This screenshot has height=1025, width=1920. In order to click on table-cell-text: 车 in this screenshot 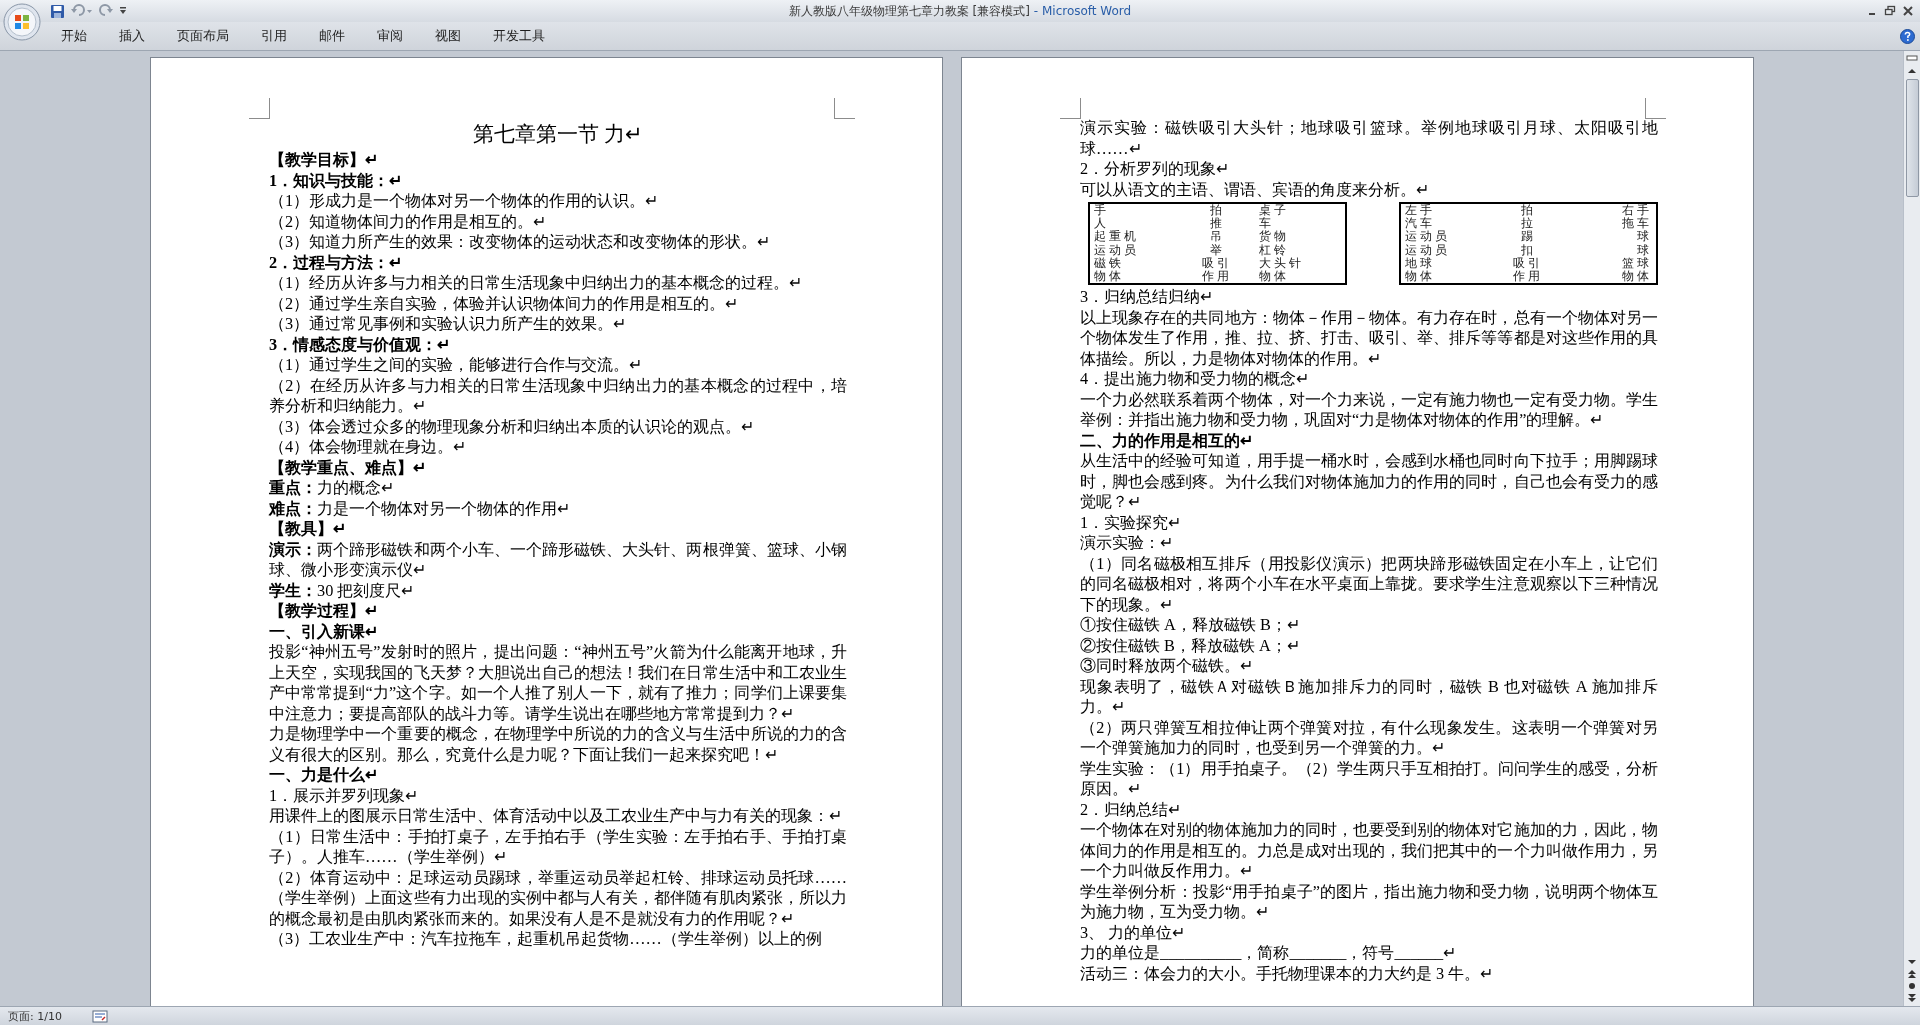, I will do `click(1266, 223)`.